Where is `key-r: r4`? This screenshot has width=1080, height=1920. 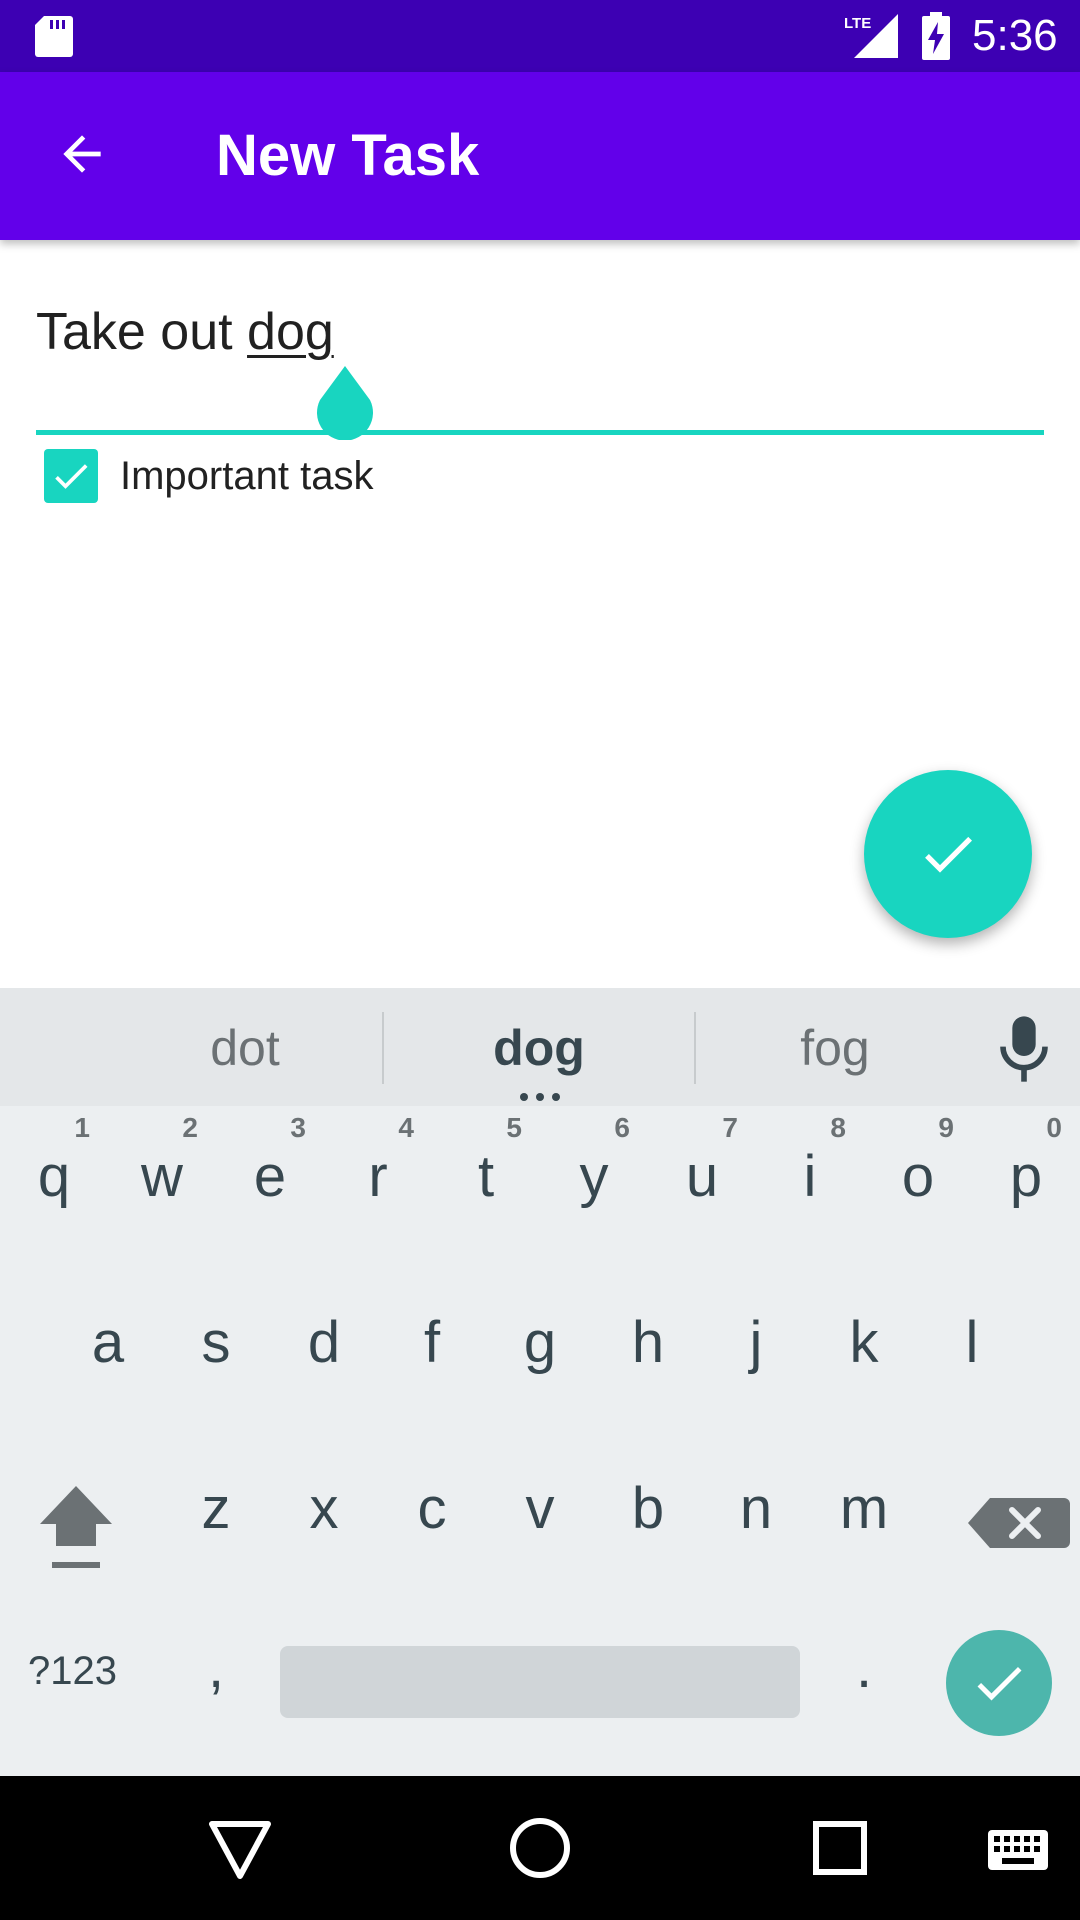
key-r: r4 is located at coordinates (378, 1181).